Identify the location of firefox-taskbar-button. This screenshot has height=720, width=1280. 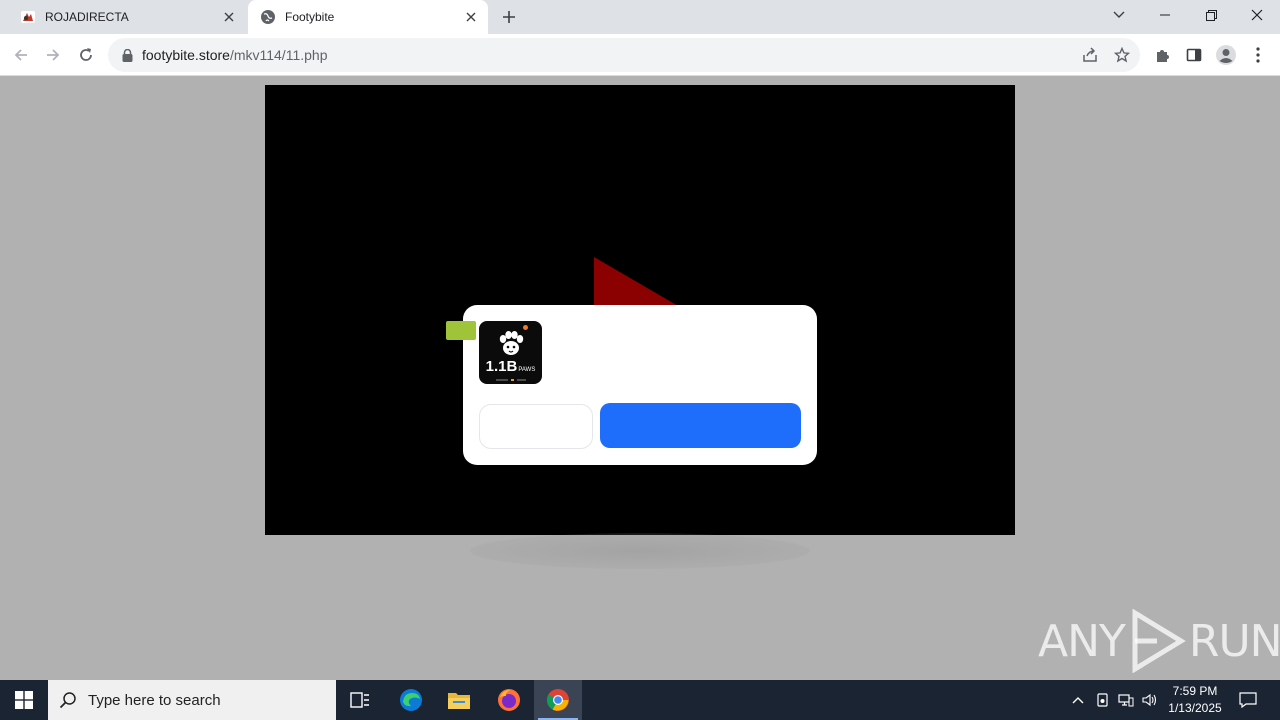
(509, 700).